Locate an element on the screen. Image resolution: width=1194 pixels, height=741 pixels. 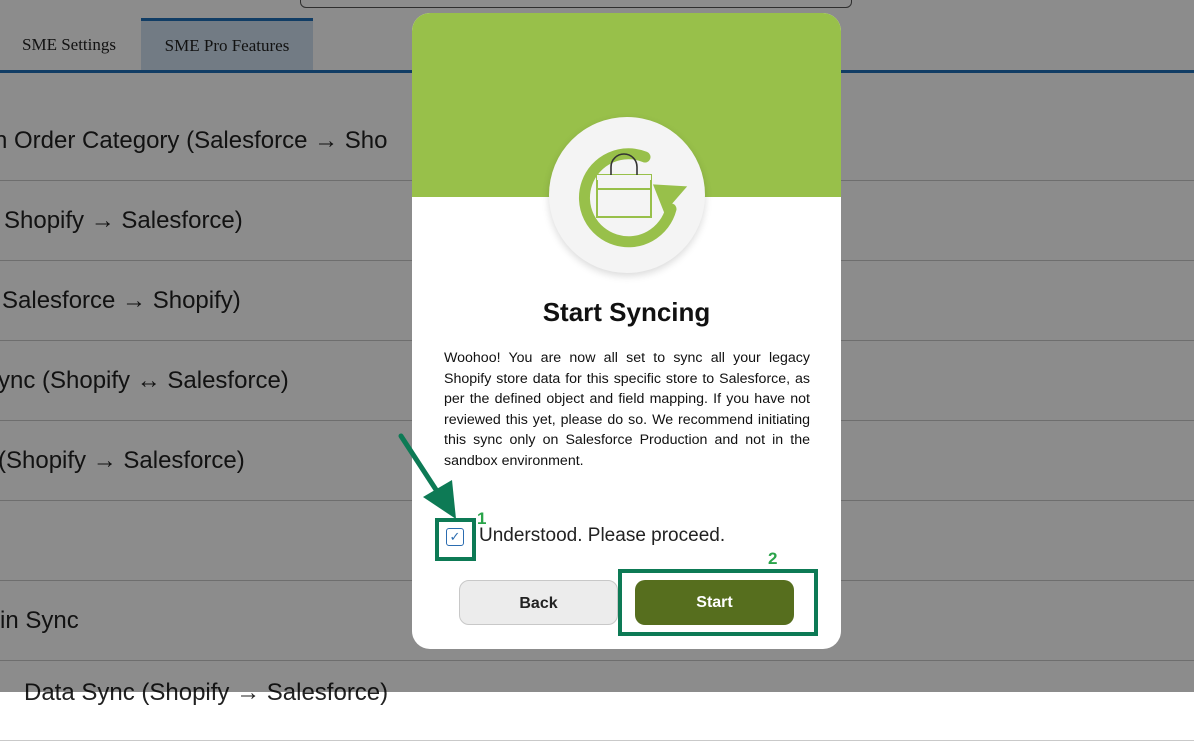
back-button: Back is located at coordinates (538, 602).